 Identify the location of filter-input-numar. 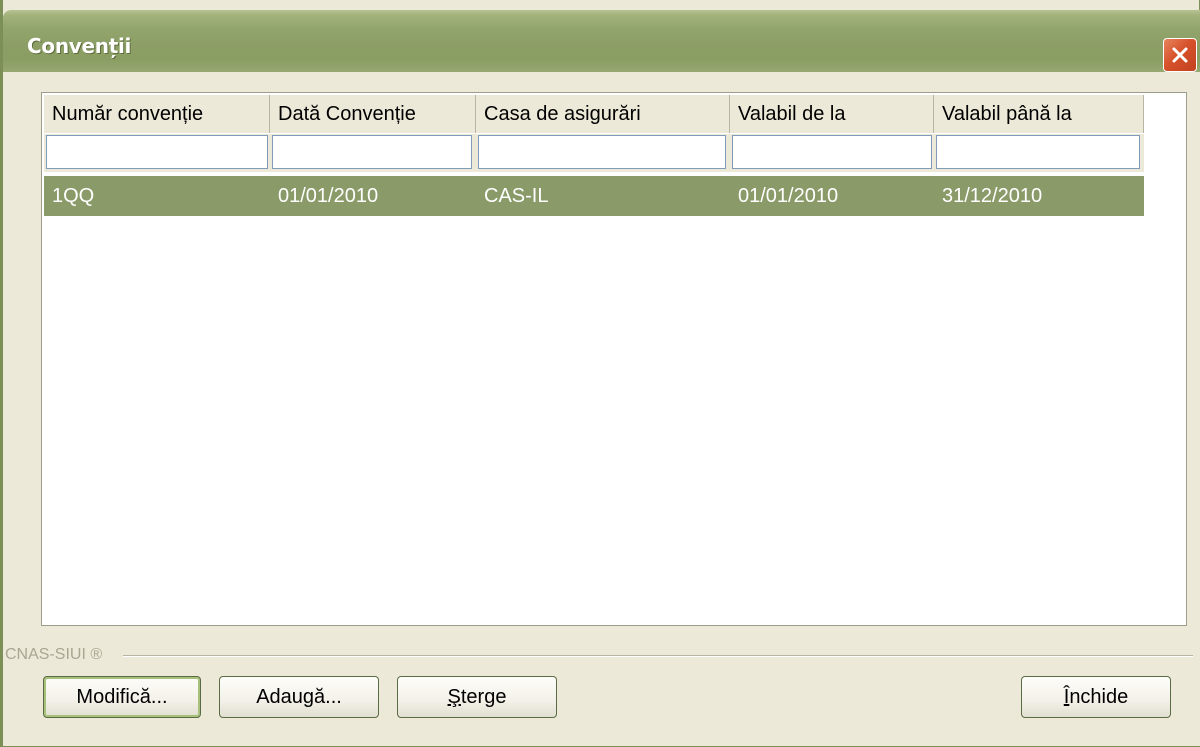
(157, 152).